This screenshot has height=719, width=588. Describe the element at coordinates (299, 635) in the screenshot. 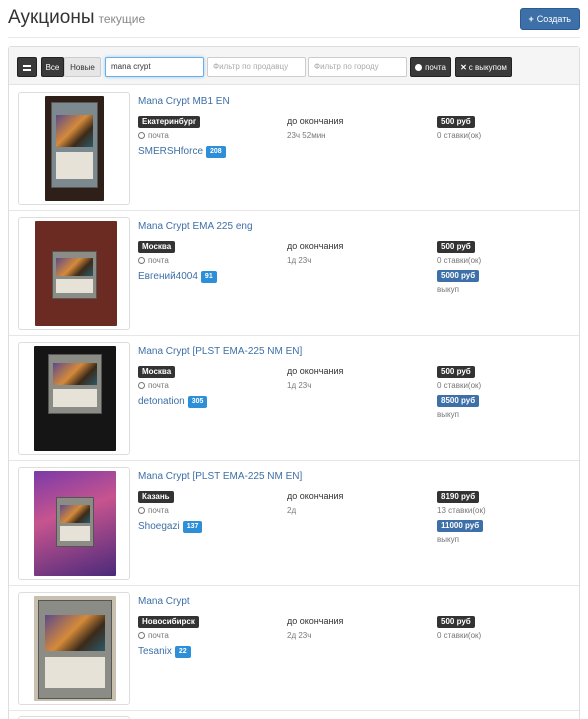

I see `time-left: 2д 23ч` at that location.